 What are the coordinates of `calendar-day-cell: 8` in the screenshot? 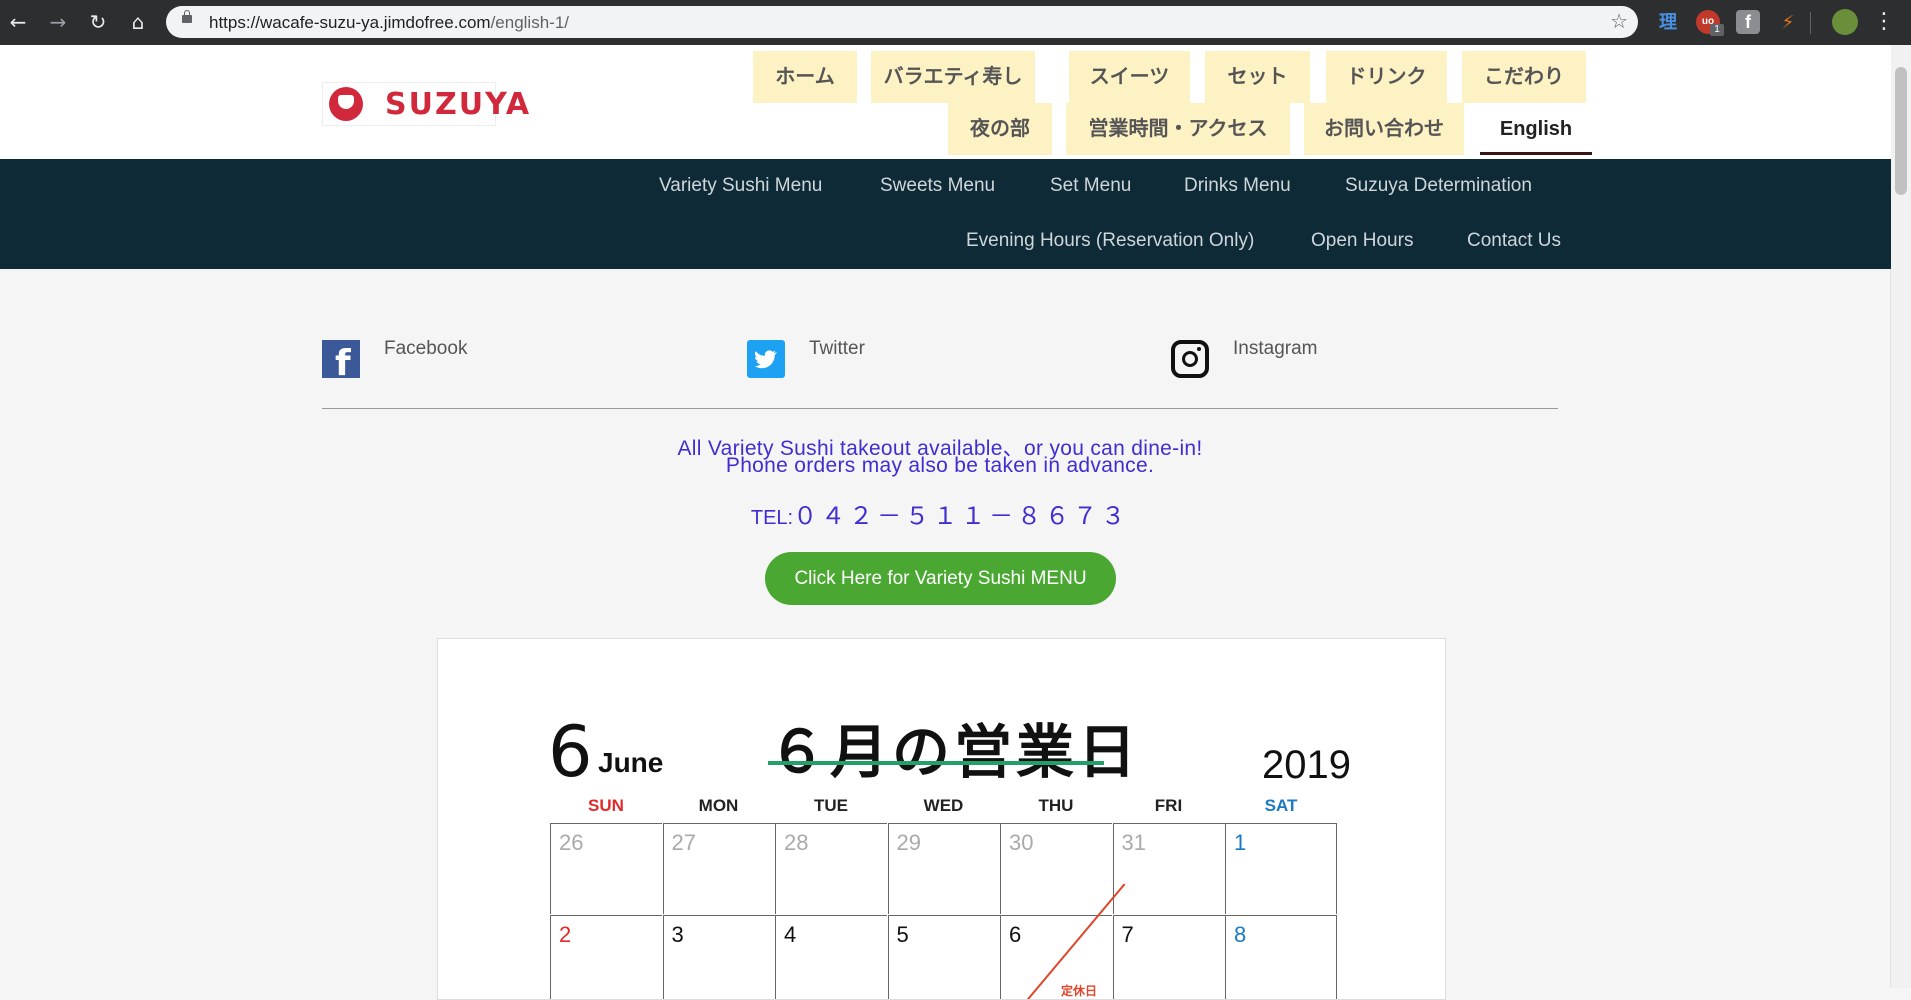 It's located at (1281, 957).